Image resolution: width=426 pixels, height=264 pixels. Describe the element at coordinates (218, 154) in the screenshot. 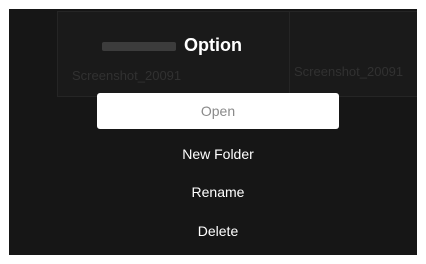

I see `option-new-folder: New Folder` at that location.